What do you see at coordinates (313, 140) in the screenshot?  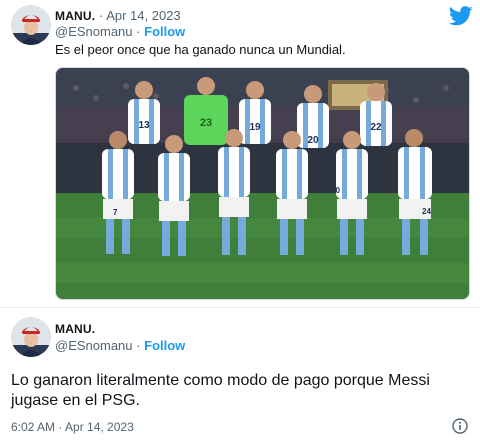 I see `jersey-number: 20` at bounding box center [313, 140].